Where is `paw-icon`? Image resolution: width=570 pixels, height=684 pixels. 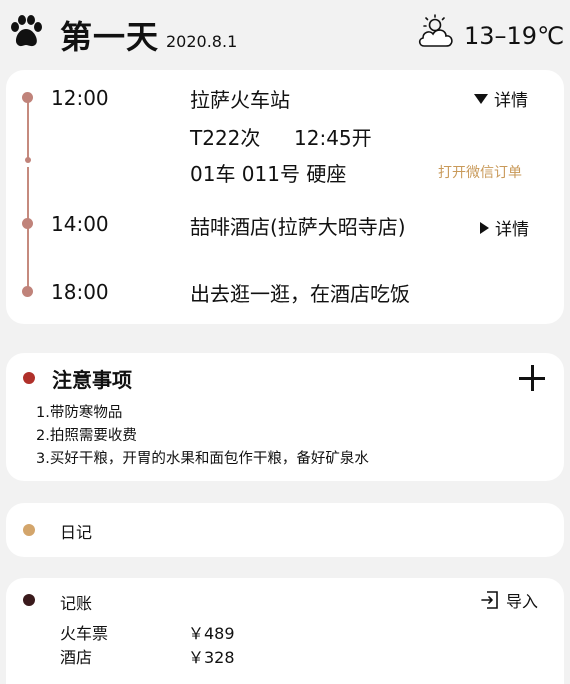 paw-icon is located at coordinates (26, 31).